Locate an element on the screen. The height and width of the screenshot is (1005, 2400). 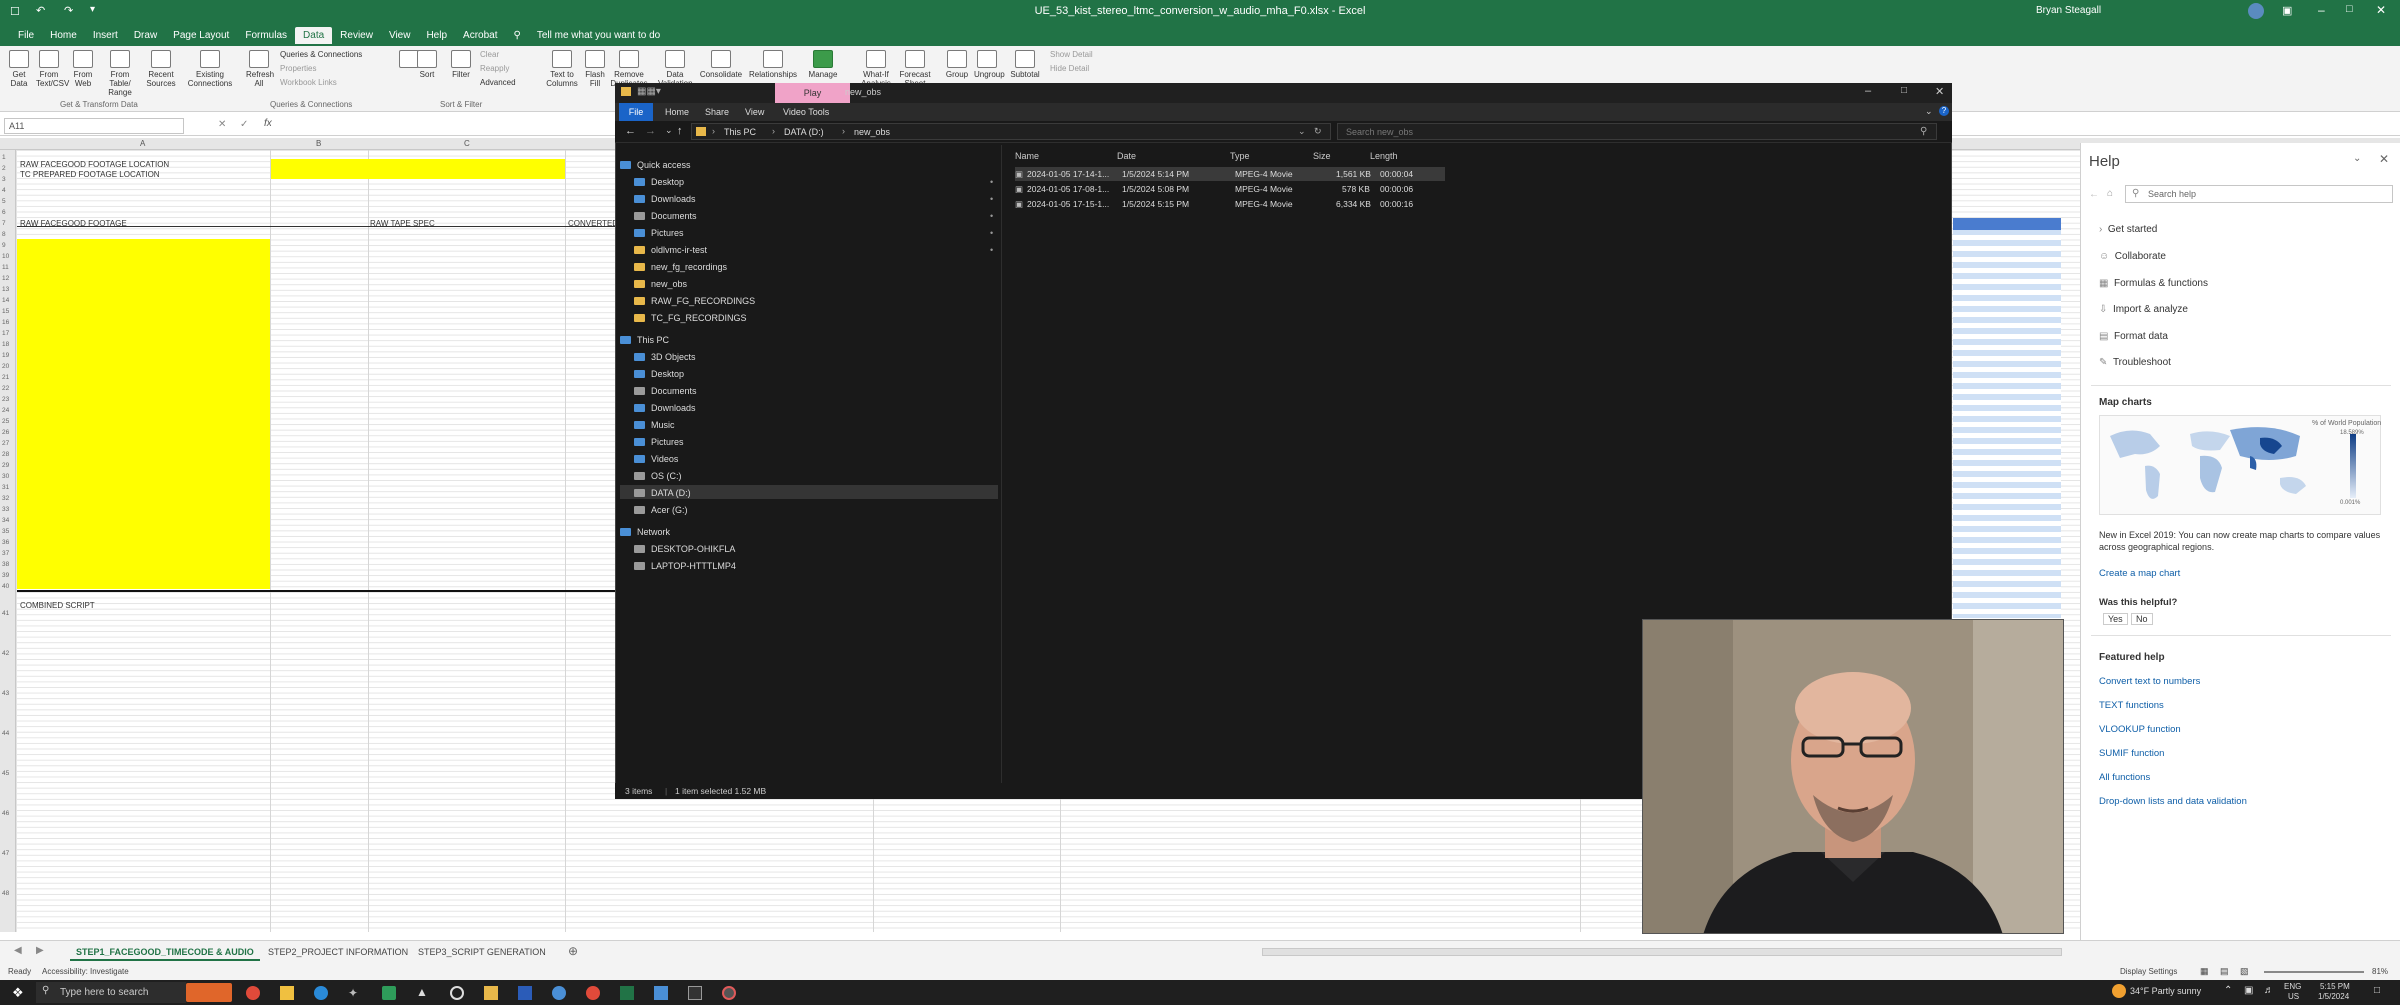
cell-tc-location: TC PREPARED FOOTAGE LOCATION is located at coordinates (90, 174).